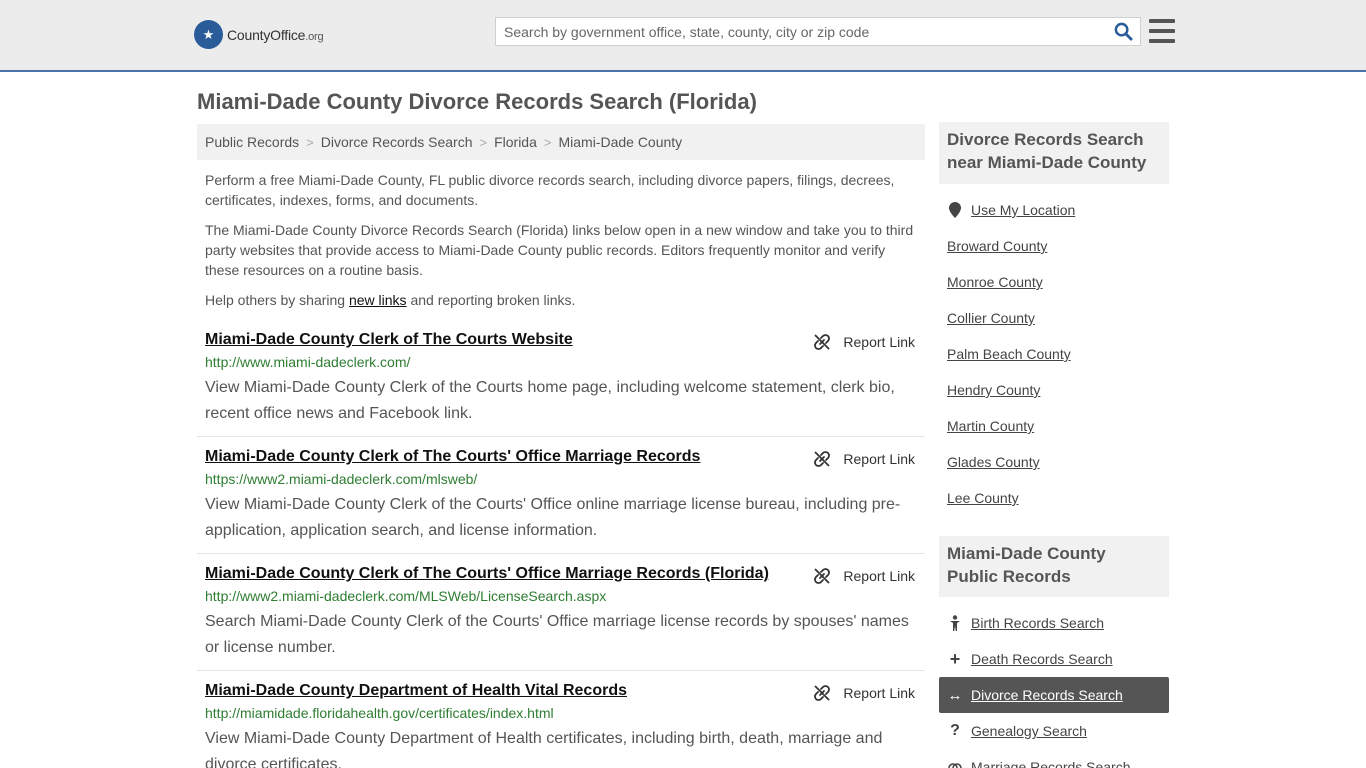  I want to click on top-bar: ★ CountyOffice.org, so click(683, 36).